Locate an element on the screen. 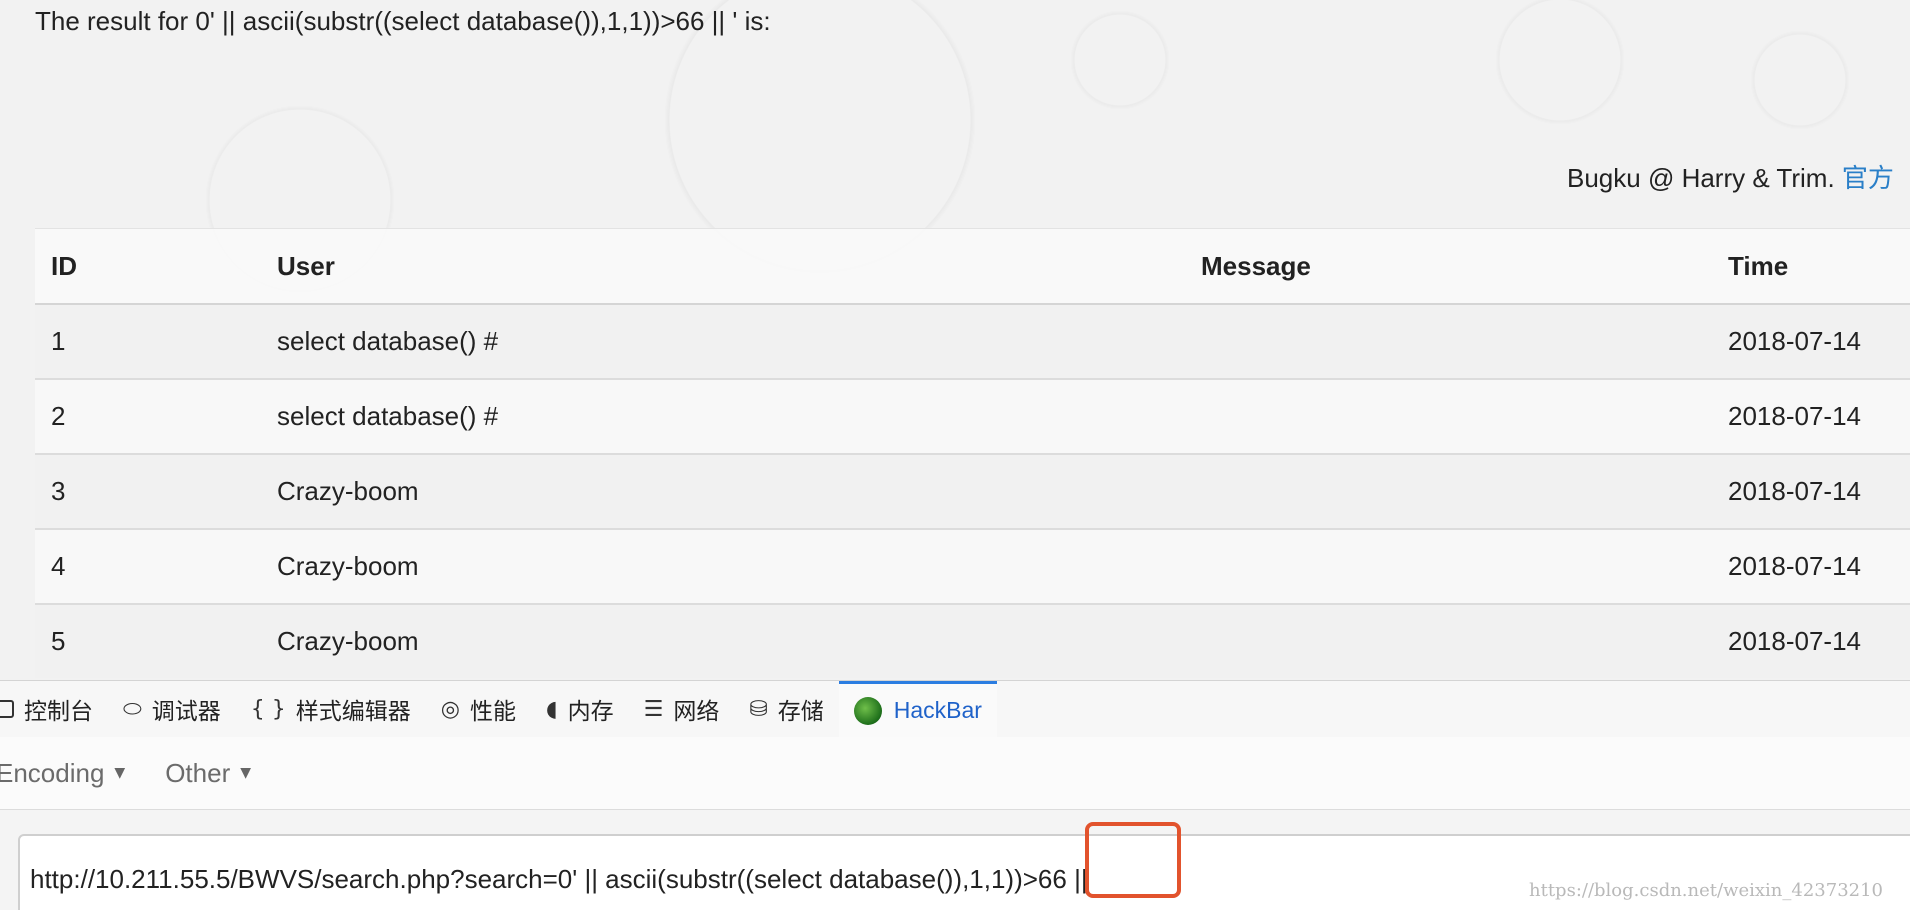  tab-label: 网络 is located at coordinates (696, 711).